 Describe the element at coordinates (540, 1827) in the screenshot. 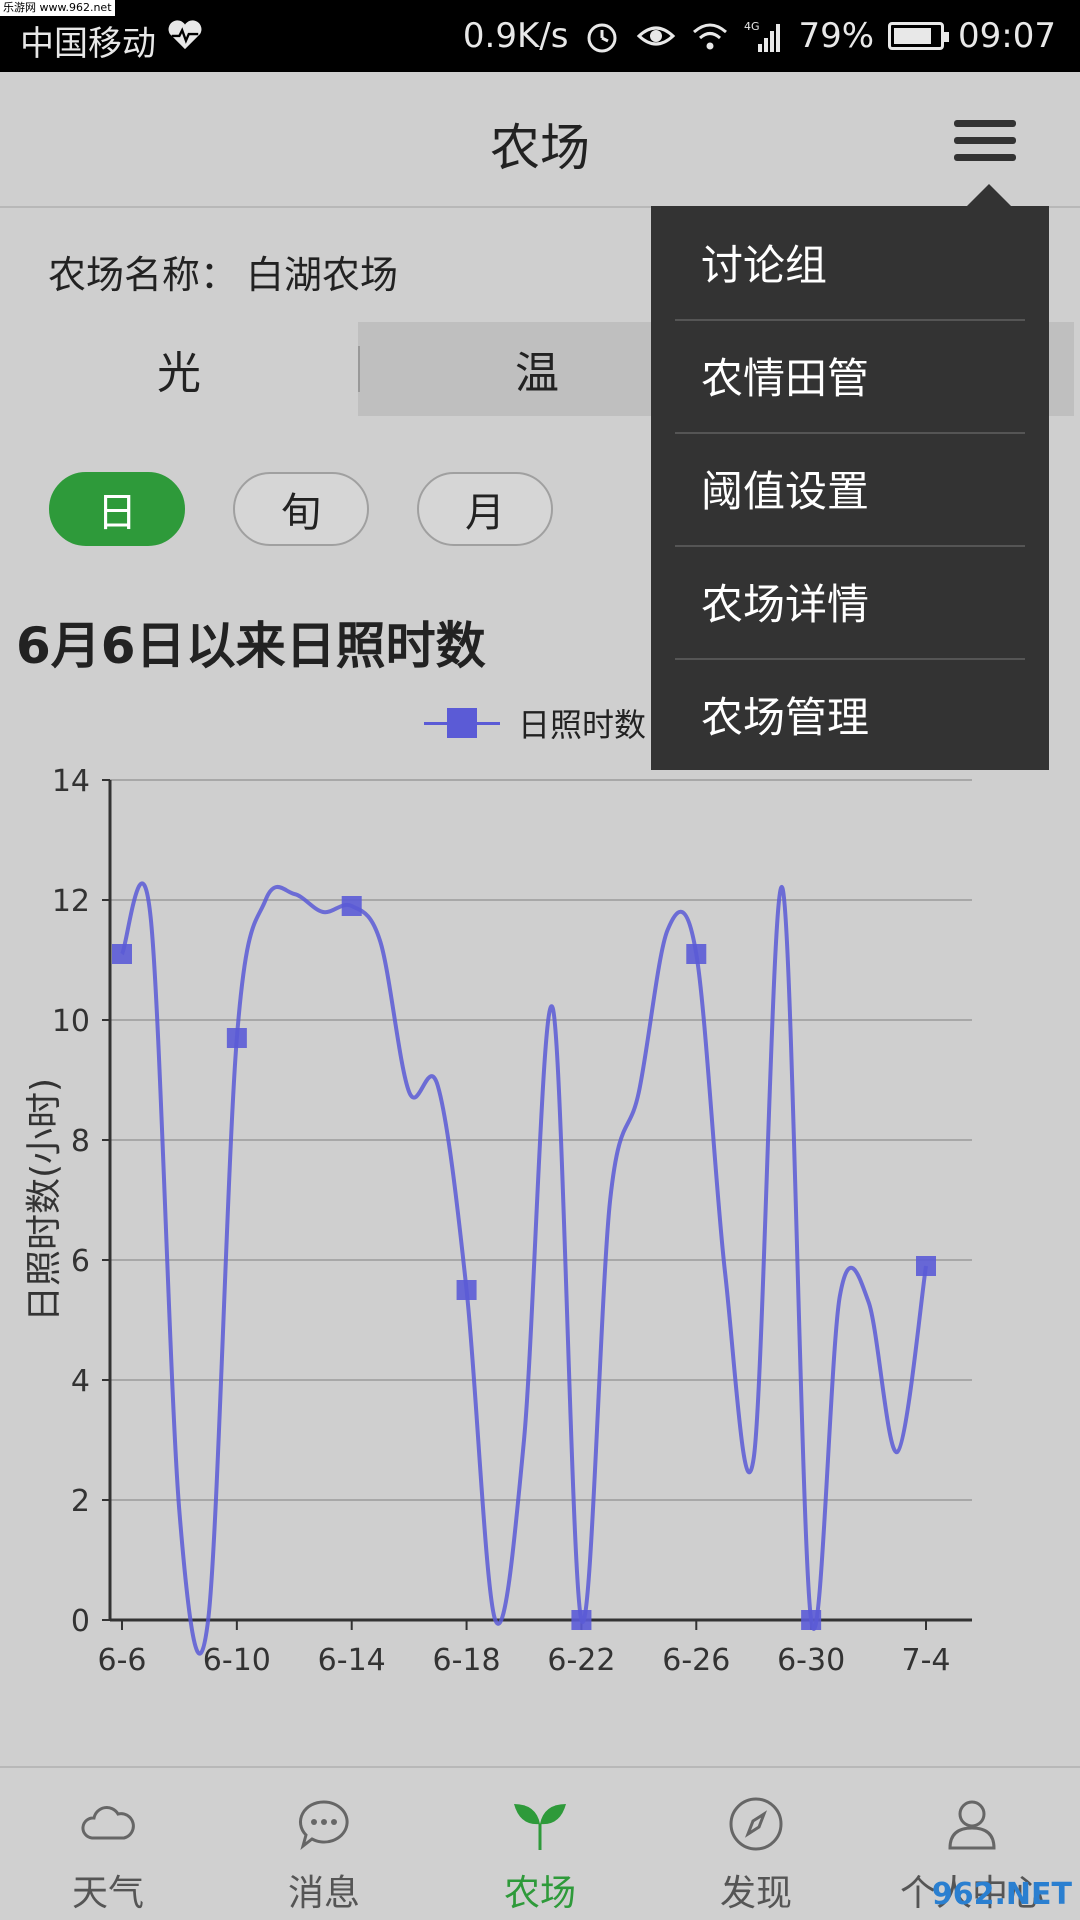

I see `sprout-icon` at that location.